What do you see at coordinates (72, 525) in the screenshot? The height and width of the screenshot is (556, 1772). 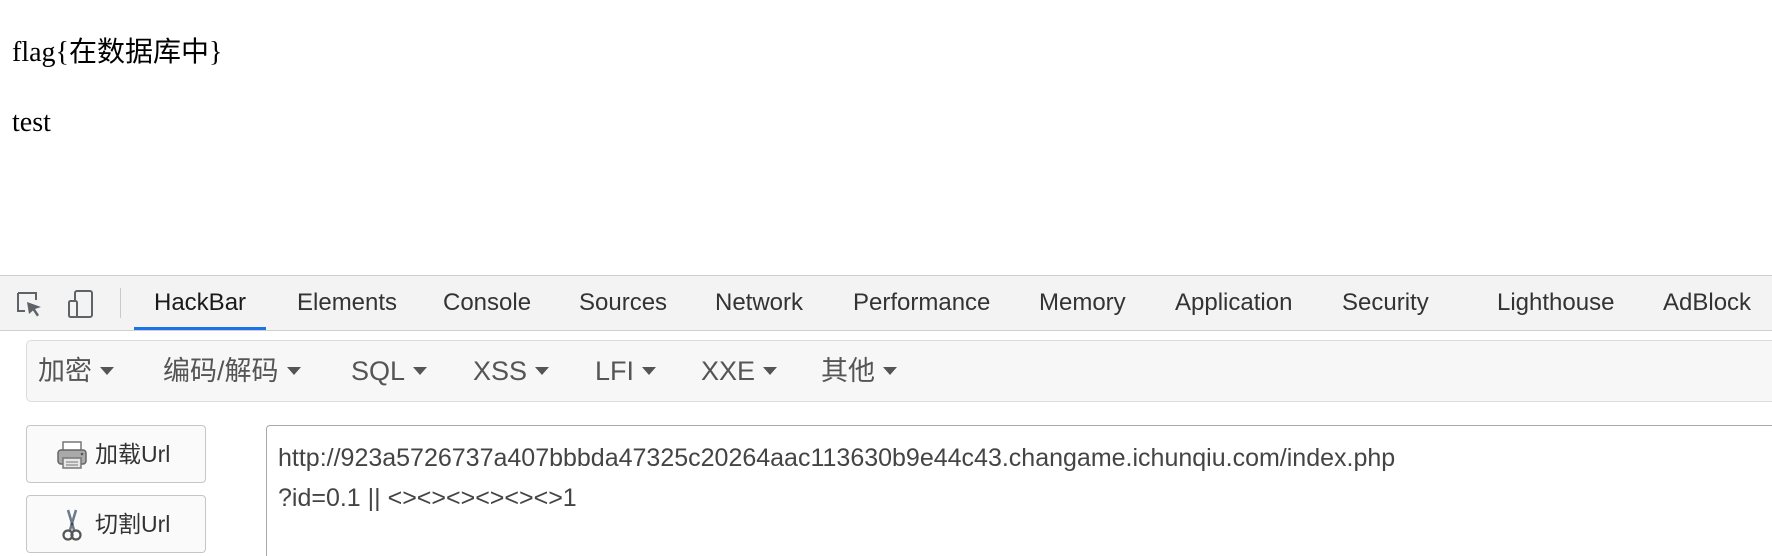 I see `scissors-icon` at bounding box center [72, 525].